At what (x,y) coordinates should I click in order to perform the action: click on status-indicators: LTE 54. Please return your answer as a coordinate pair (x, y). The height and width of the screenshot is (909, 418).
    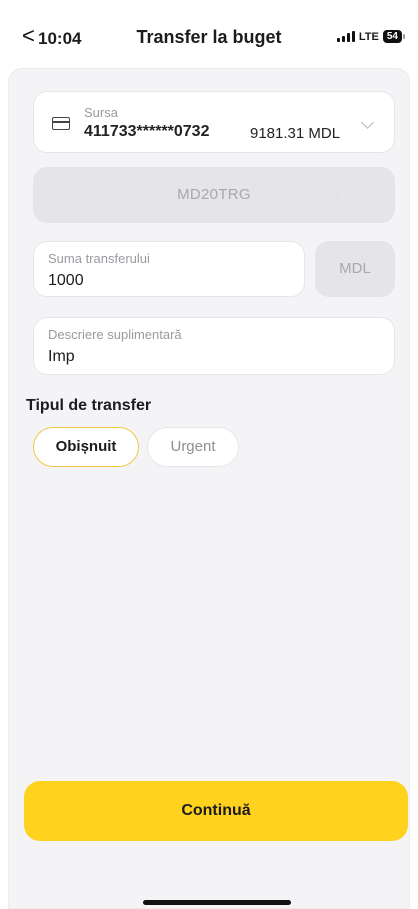
    Looking at the image, I should click on (371, 36).